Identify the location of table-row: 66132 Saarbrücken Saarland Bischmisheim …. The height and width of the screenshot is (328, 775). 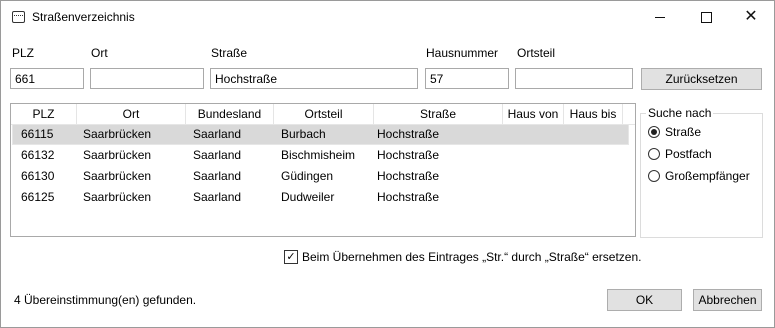
(323, 155).